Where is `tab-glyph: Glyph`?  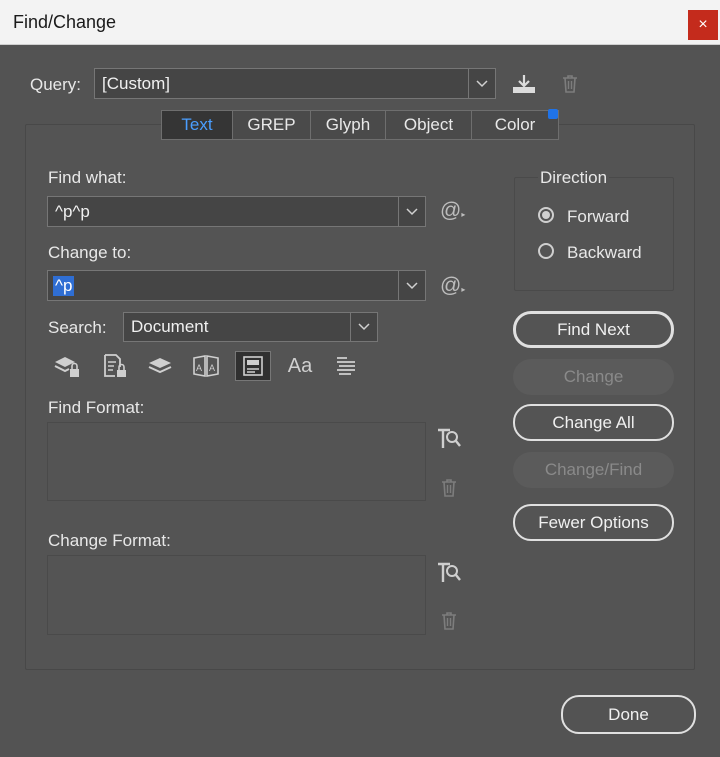 tab-glyph: Glyph is located at coordinates (348, 125).